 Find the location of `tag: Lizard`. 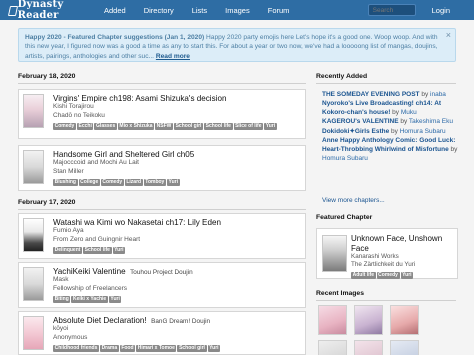

tag: Lizard is located at coordinates (133, 182).